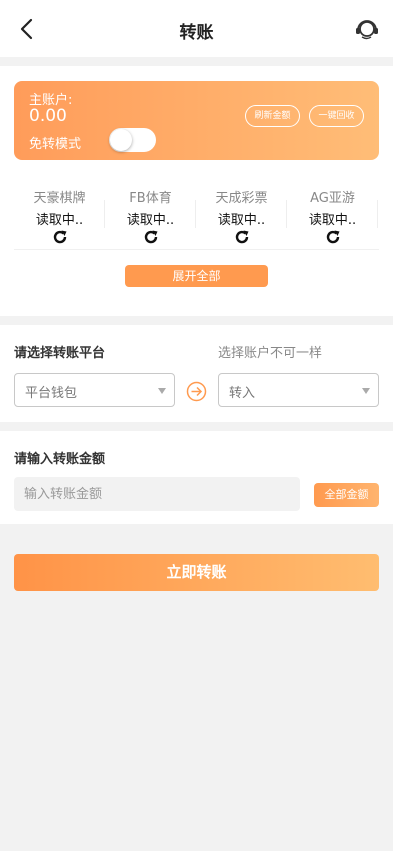 Image resolution: width=393 pixels, height=851 pixels. I want to click on page-title: 转账, so click(196, 33).